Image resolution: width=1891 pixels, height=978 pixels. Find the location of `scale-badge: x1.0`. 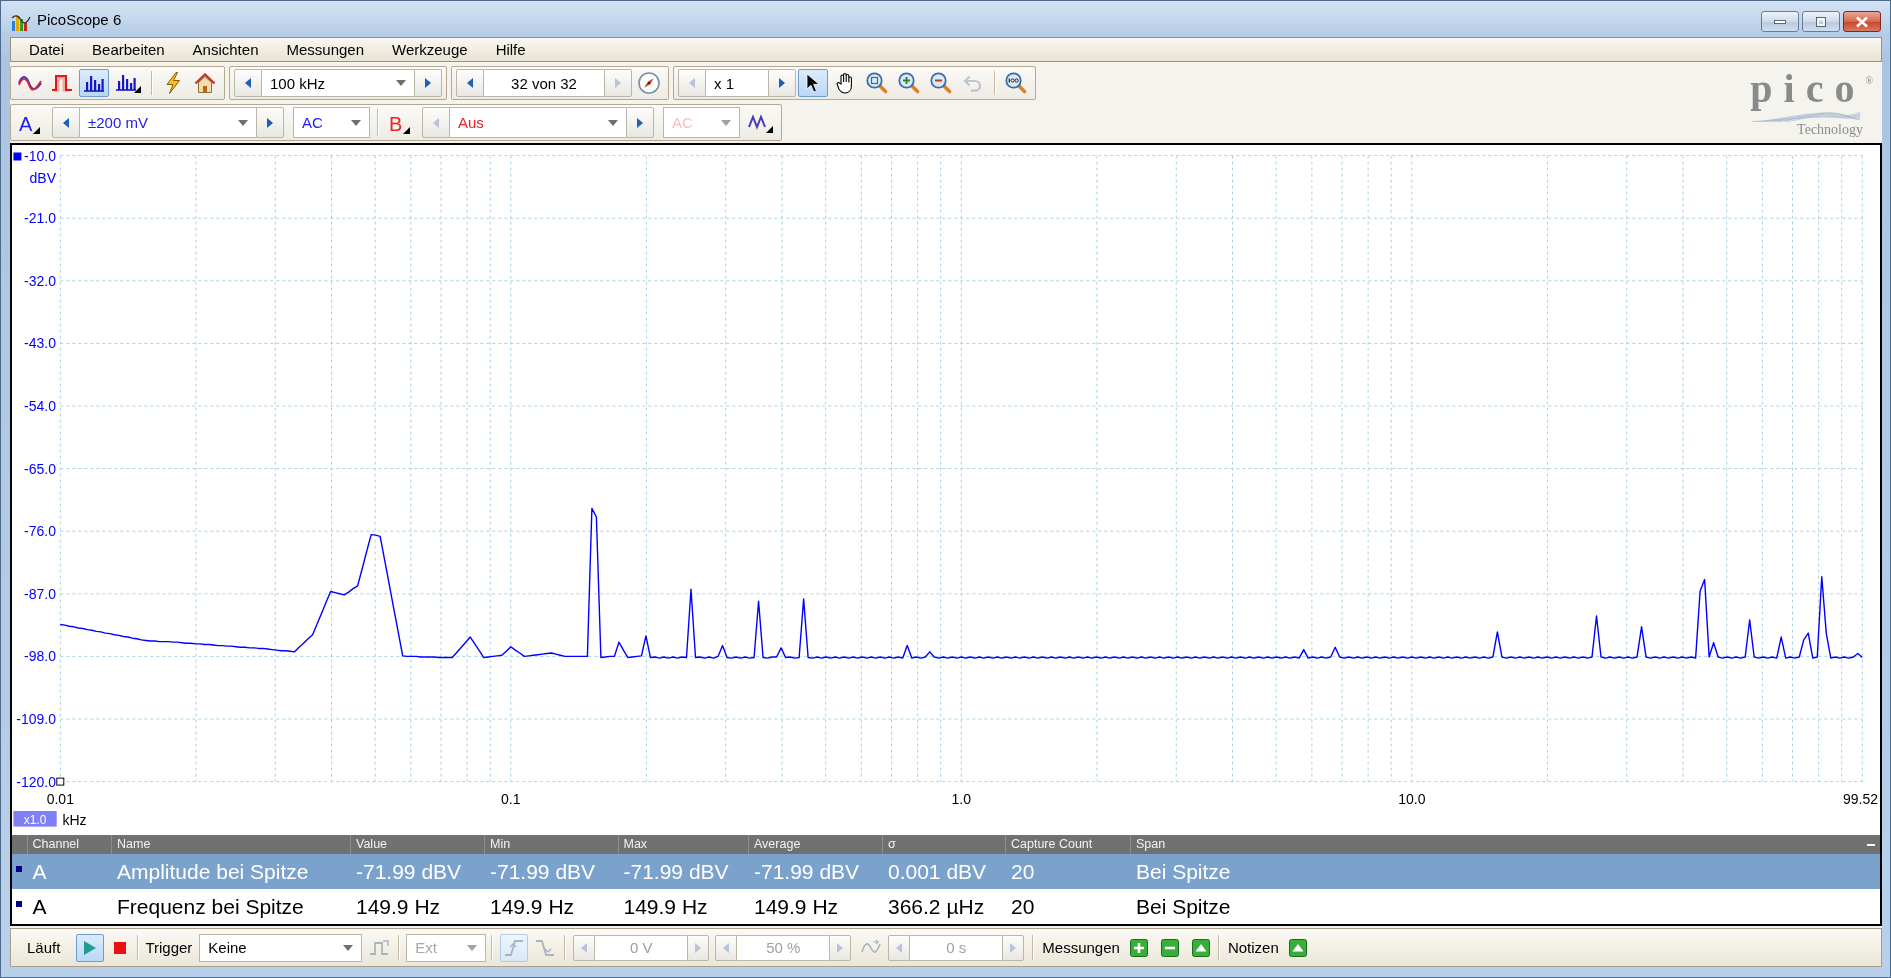

scale-badge: x1.0 is located at coordinates (35, 819).